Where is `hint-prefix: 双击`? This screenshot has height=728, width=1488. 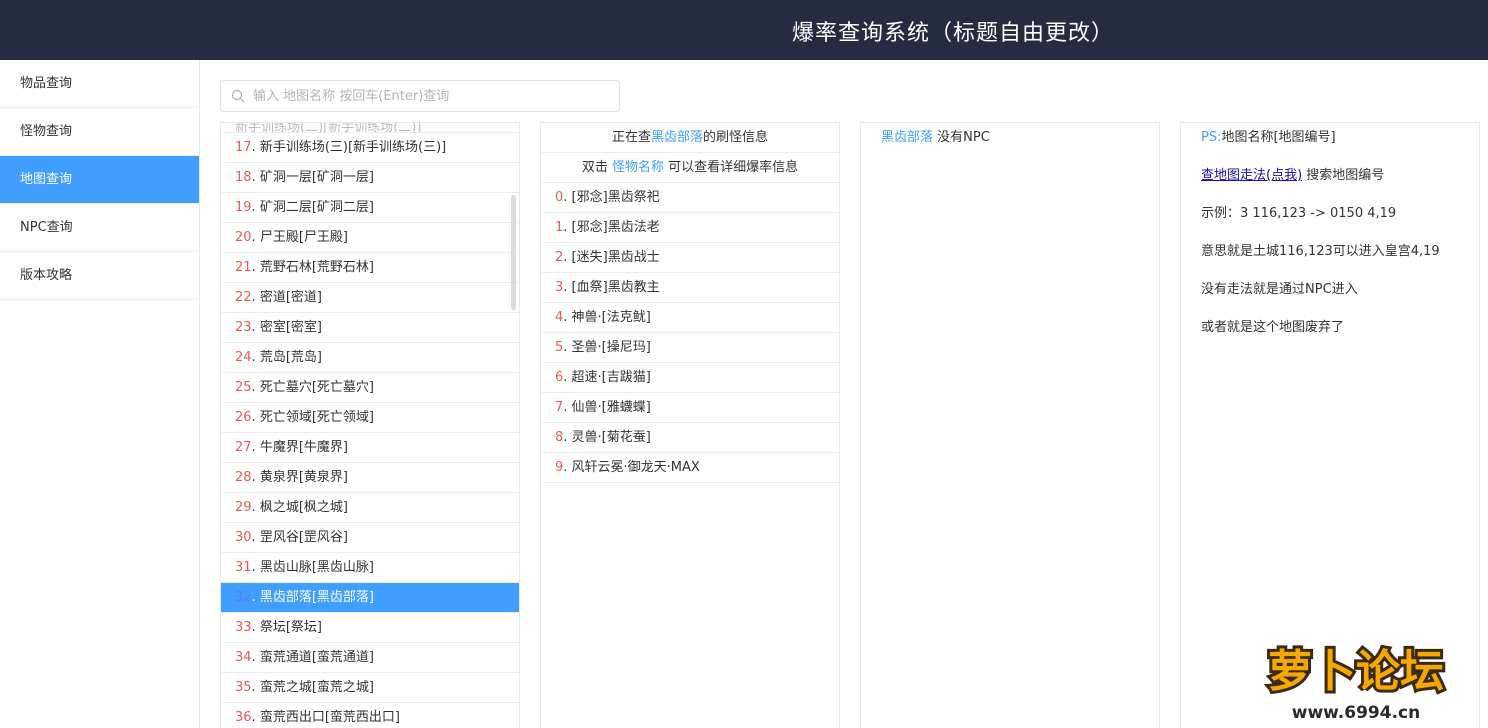 hint-prefix: 双击 is located at coordinates (594, 167).